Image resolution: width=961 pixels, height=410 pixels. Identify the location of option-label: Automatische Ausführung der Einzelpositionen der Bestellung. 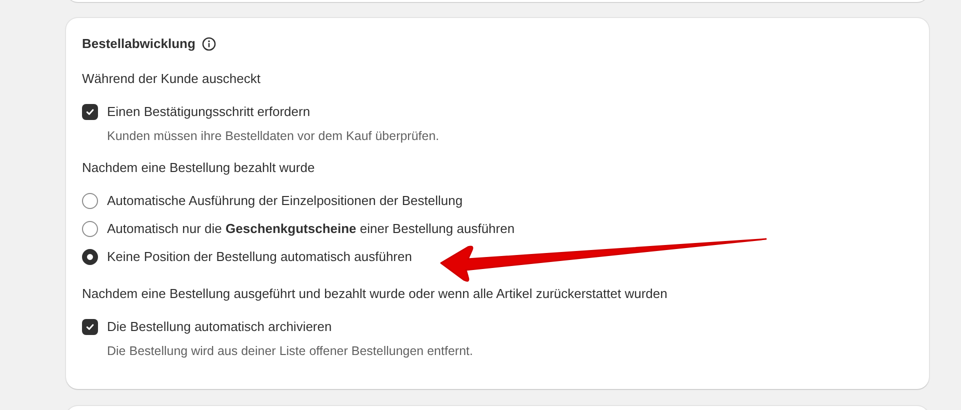
(285, 201).